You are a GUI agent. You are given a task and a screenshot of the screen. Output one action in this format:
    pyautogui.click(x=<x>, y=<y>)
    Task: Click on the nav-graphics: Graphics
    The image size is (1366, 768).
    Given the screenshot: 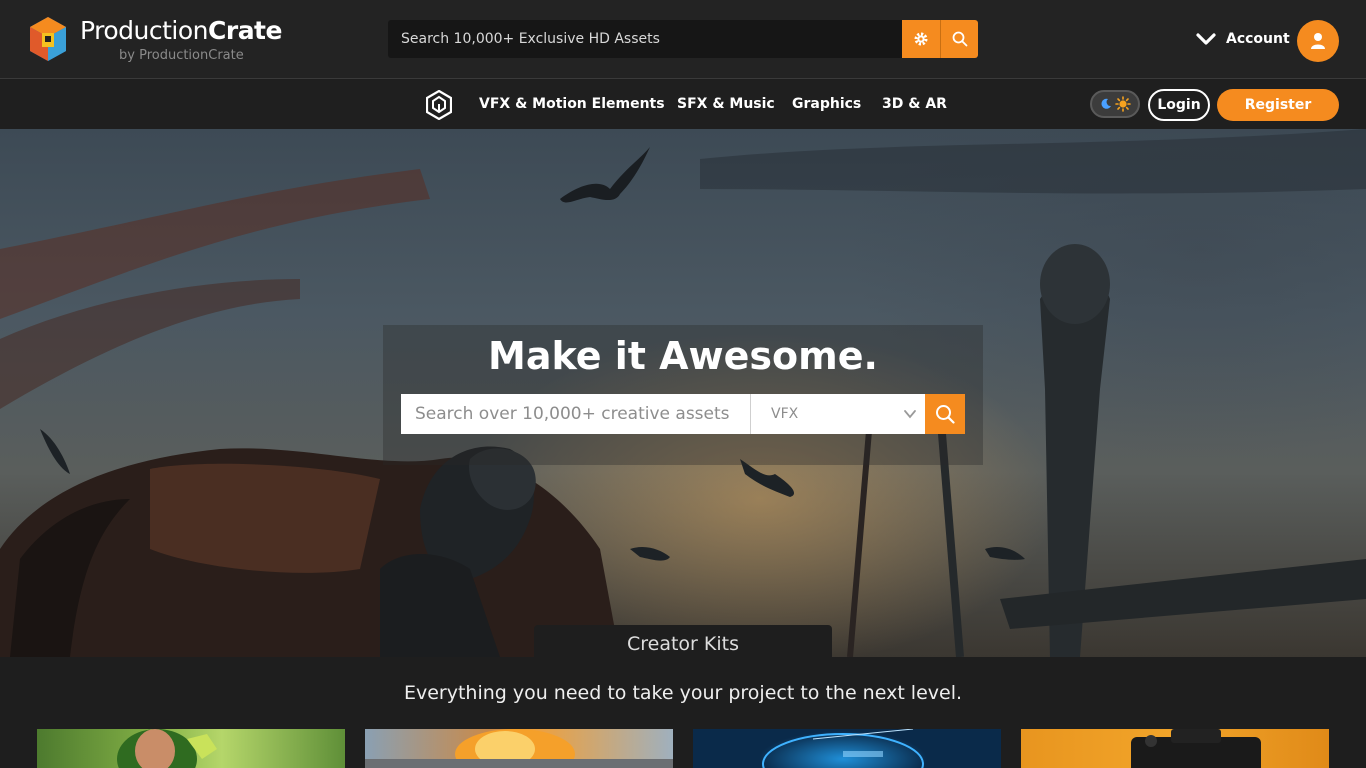 What is the action you would take?
    pyautogui.click(x=826, y=104)
    